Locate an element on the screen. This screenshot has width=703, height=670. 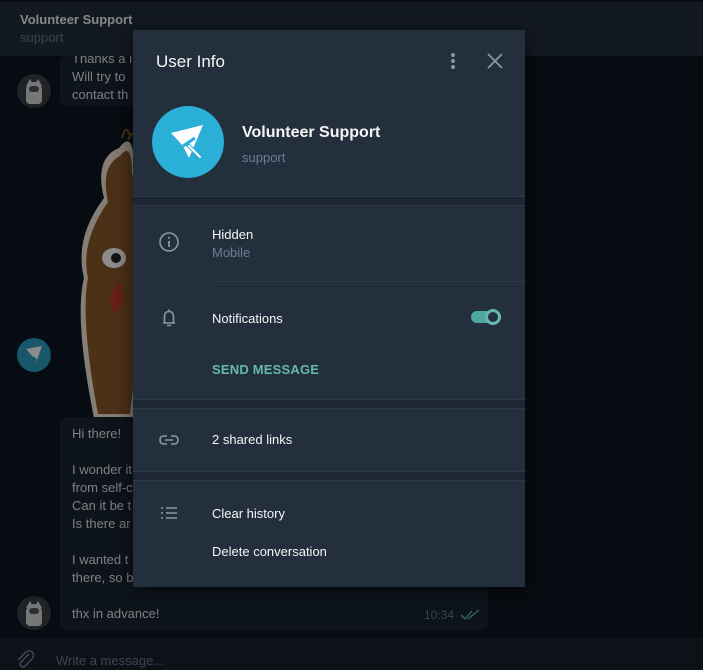
notifications-toggle is located at coordinates (486, 317).